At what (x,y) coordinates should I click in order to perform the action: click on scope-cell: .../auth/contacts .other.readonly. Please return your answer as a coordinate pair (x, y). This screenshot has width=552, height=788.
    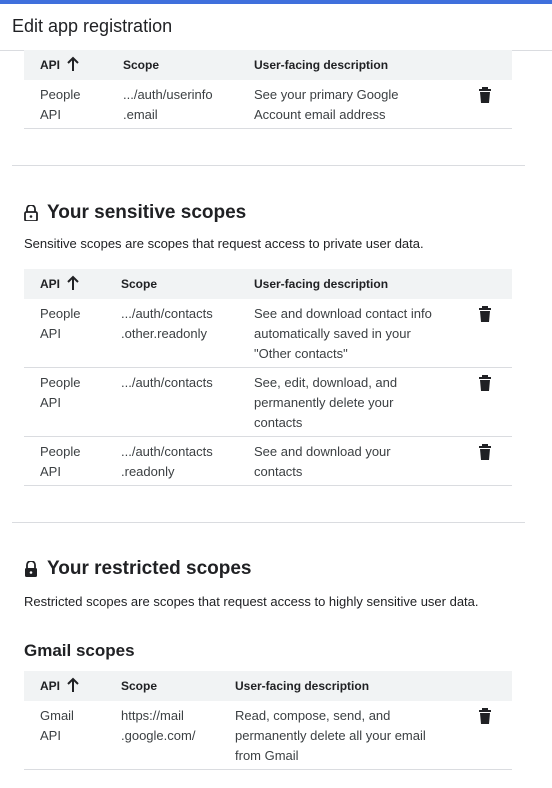
    Looking at the image, I should click on (167, 323).